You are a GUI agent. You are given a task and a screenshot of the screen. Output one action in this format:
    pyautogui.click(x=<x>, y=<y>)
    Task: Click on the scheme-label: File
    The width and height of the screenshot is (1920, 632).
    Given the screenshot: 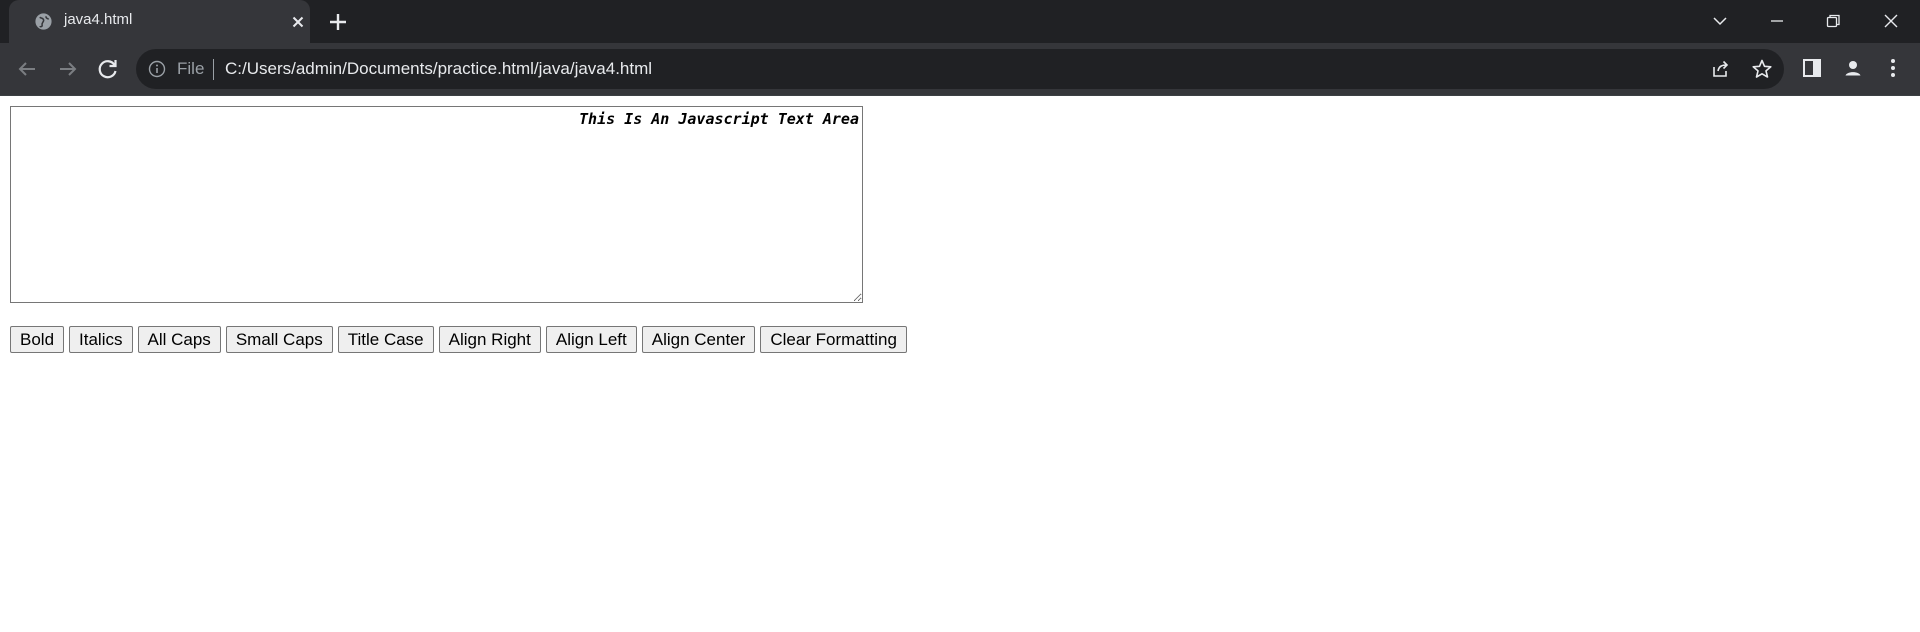 What is the action you would take?
    pyautogui.click(x=191, y=68)
    